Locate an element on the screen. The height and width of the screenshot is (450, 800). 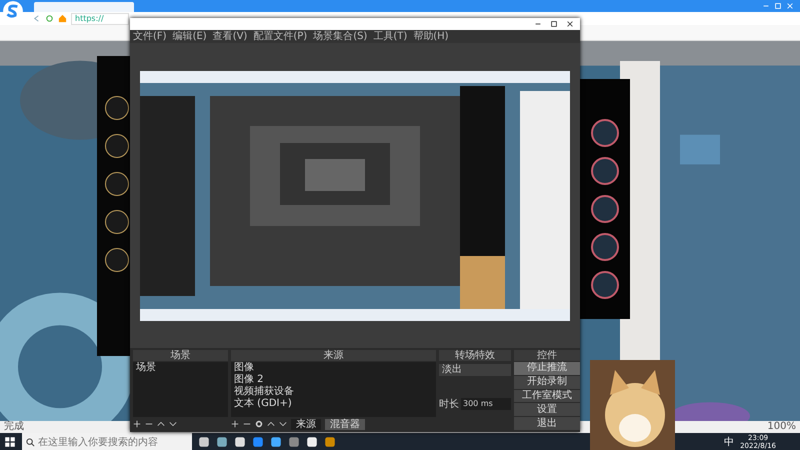
dock-tab: 混音器 is located at coordinates (345, 424).